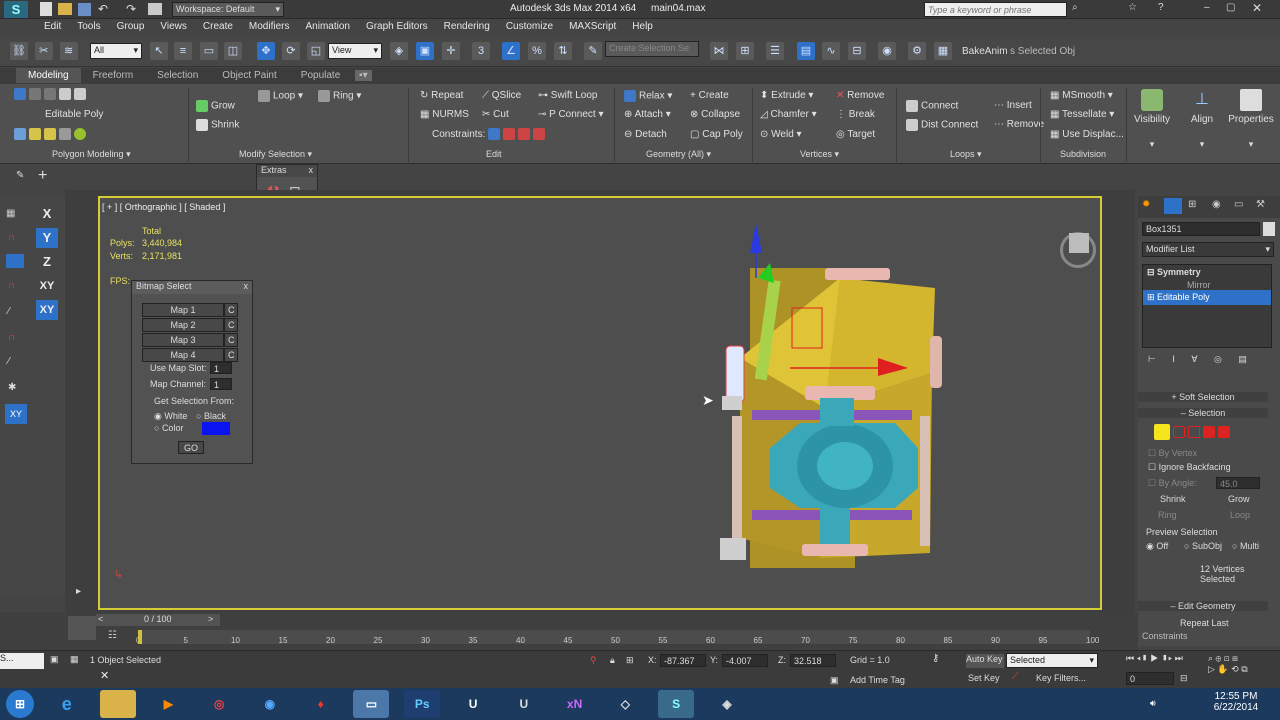  Describe the element at coordinates (363, 75) in the screenshot. I see `ribbon-options-icon: ▪▾` at that location.